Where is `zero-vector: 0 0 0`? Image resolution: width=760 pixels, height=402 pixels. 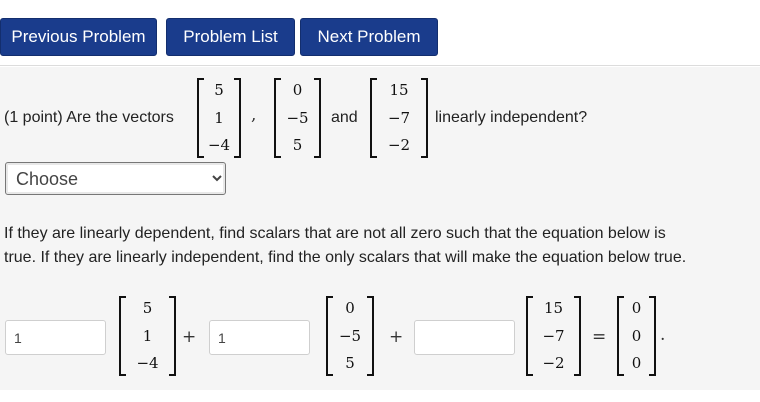 zero-vector: 0 0 0 is located at coordinates (636, 336).